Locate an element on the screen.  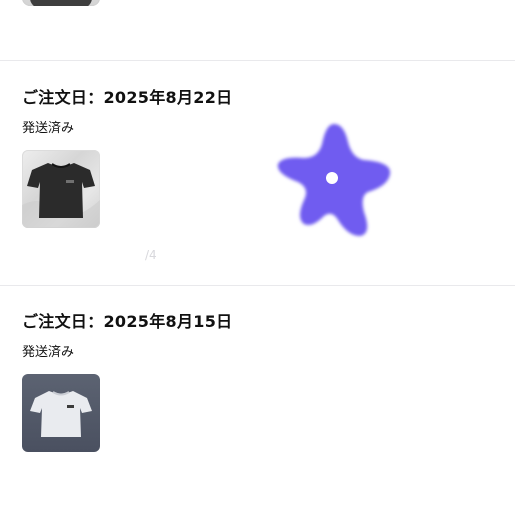
order-date: ご注文日：2025年8月22日 is located at coordinates (127, 97).